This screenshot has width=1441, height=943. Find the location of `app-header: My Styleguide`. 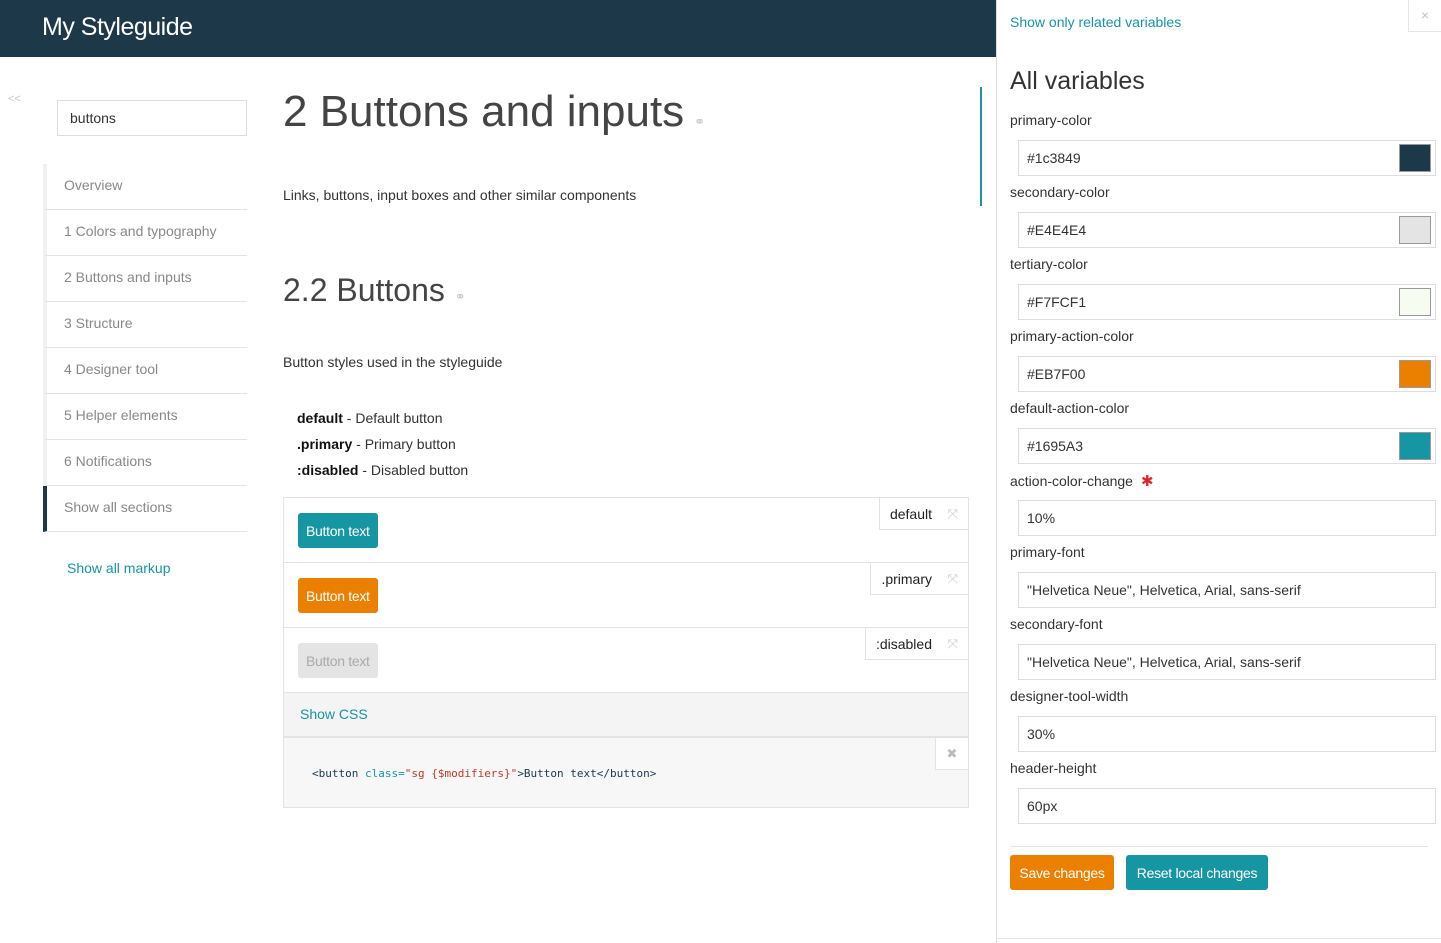

app-header: My Styleguide is located at coordinates (498, 28).